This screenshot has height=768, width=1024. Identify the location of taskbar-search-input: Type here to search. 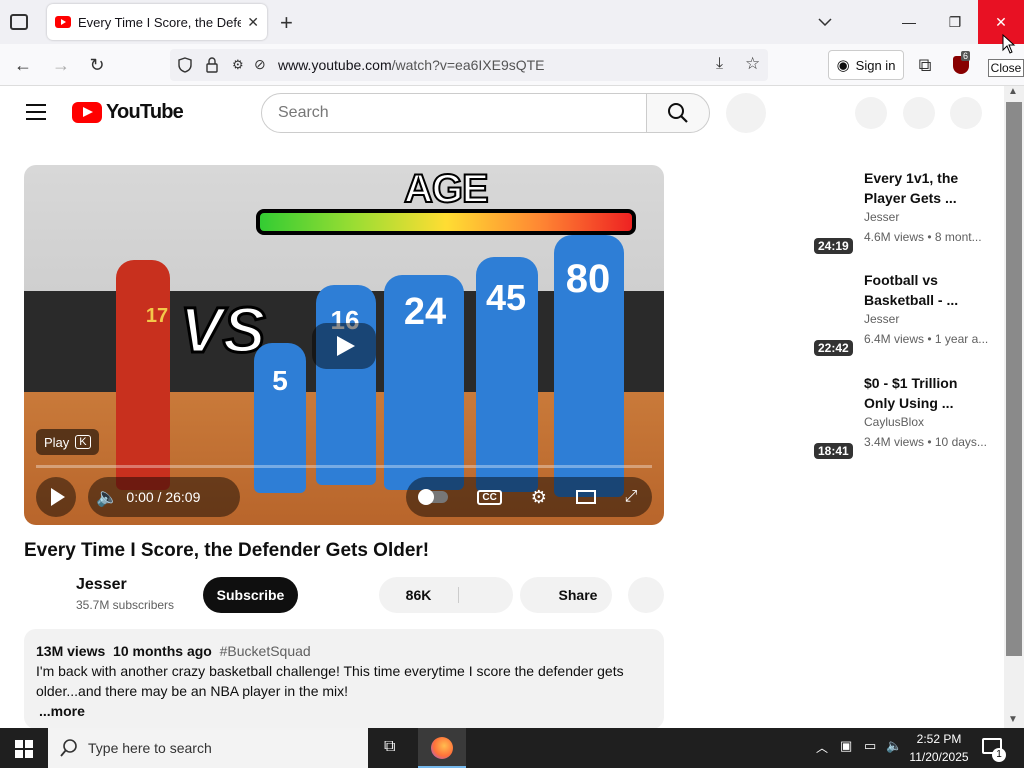
(208, 748).